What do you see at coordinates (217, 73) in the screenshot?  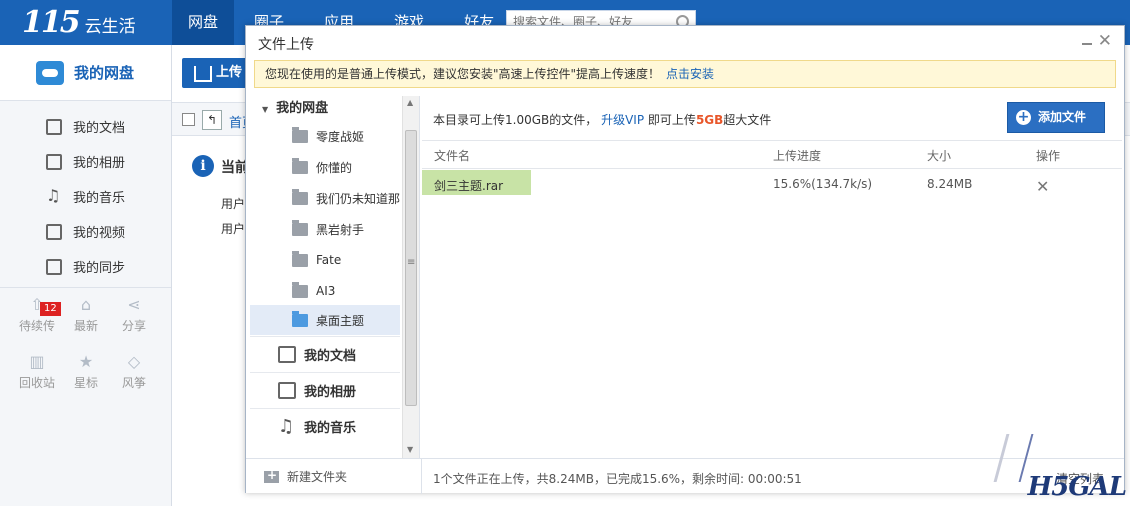 I see `upload-button: 上传` at bounding box center [217, 73].